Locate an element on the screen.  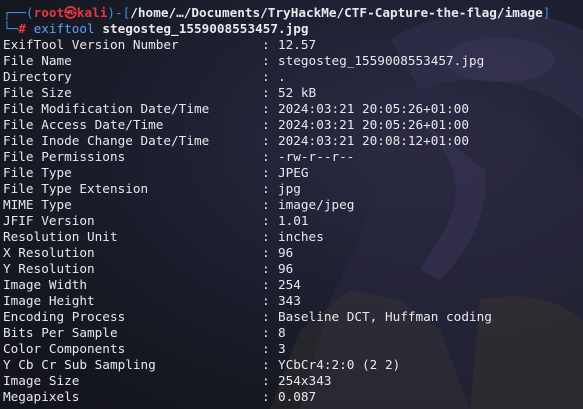
exif-value: -rw-r--r-- is located at coordinates (316, 156).